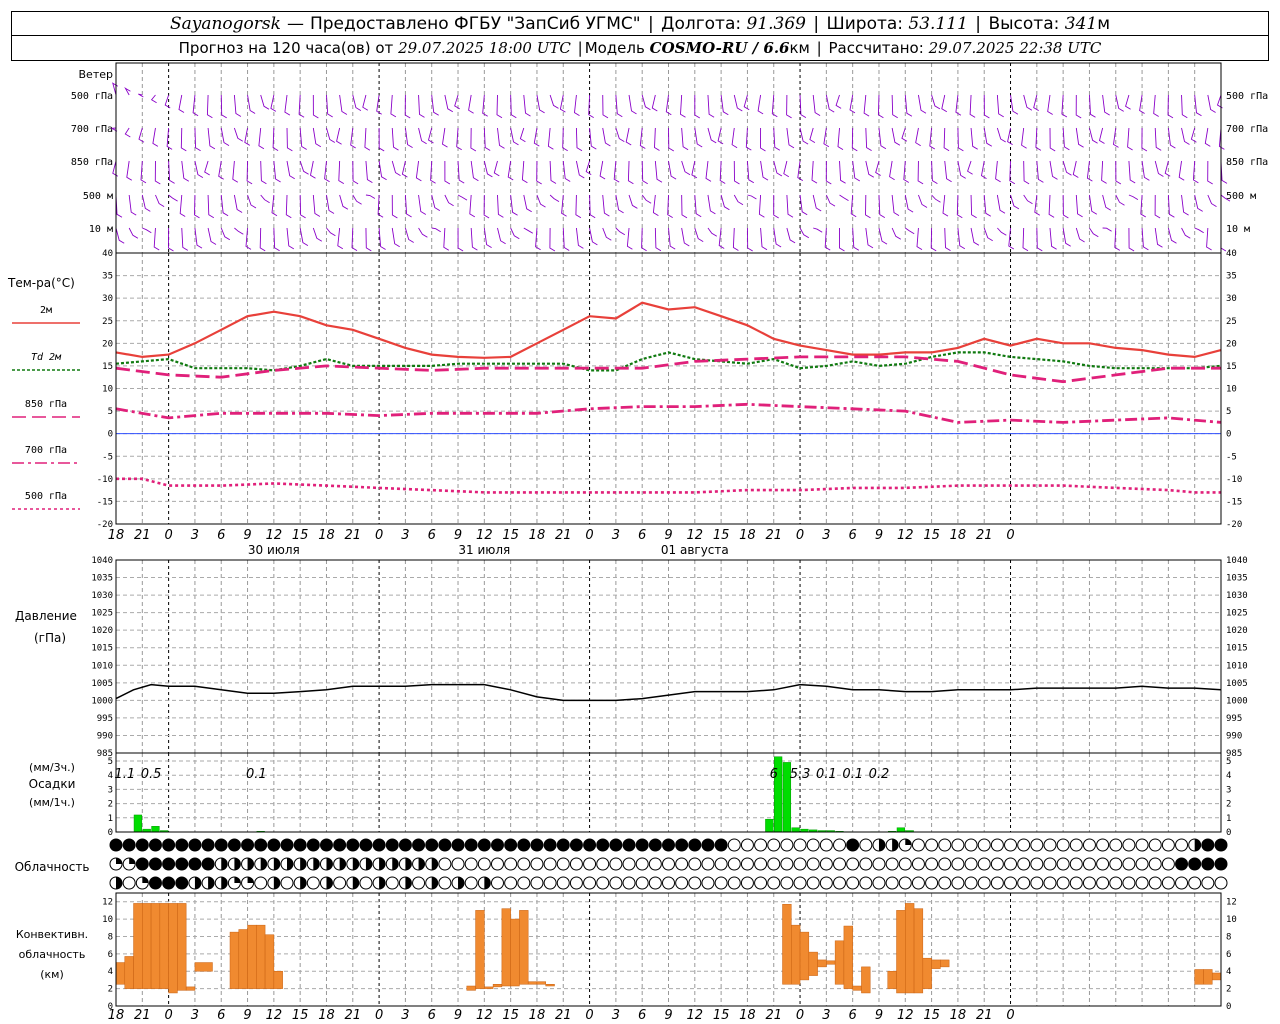 The height and width of the screenshot is (1024, 1280). I want to click on conv-y-tick: 4, so click(110, 972).